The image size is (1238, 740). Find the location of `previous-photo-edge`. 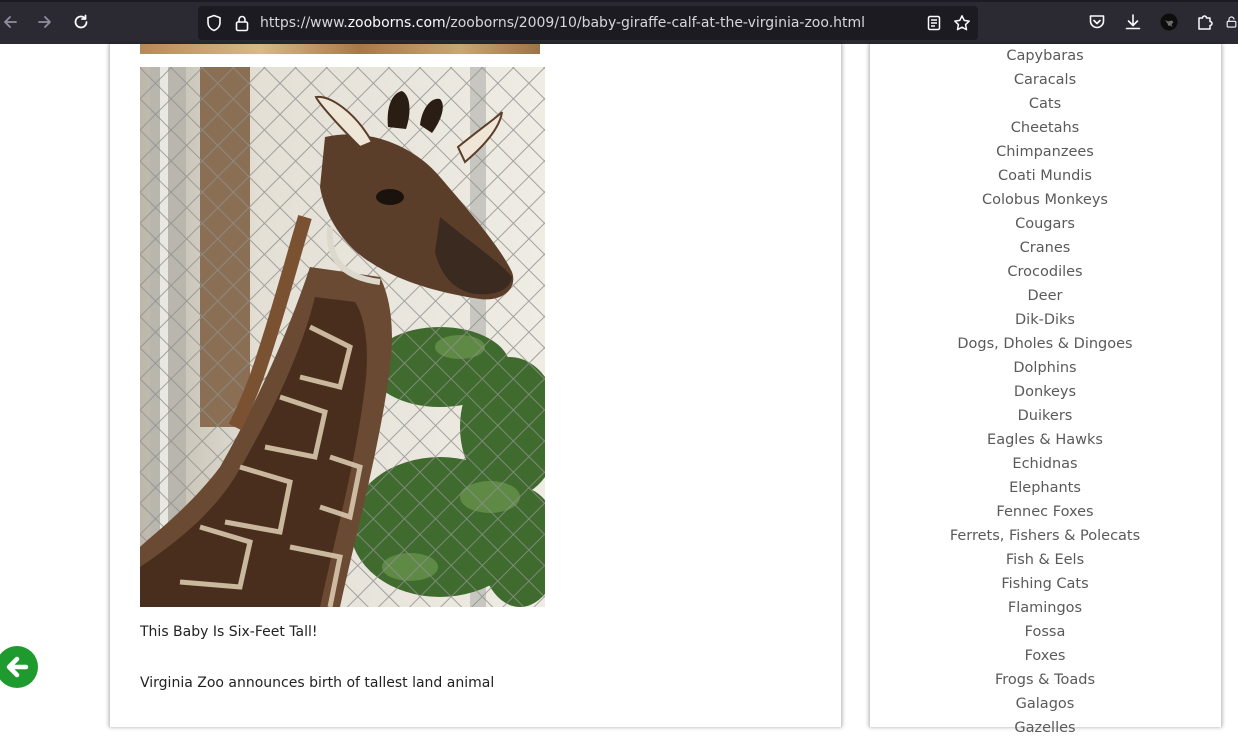

previous-photo-edge is located at coordinates (340, 49).